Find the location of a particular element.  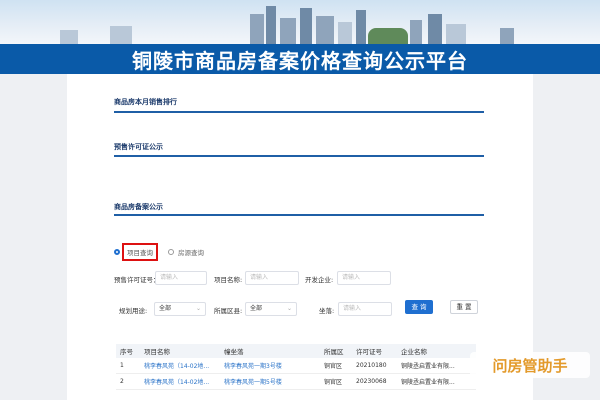

query-mode-group: 项目查询 房源查询 is located at coordinates (159, 252).